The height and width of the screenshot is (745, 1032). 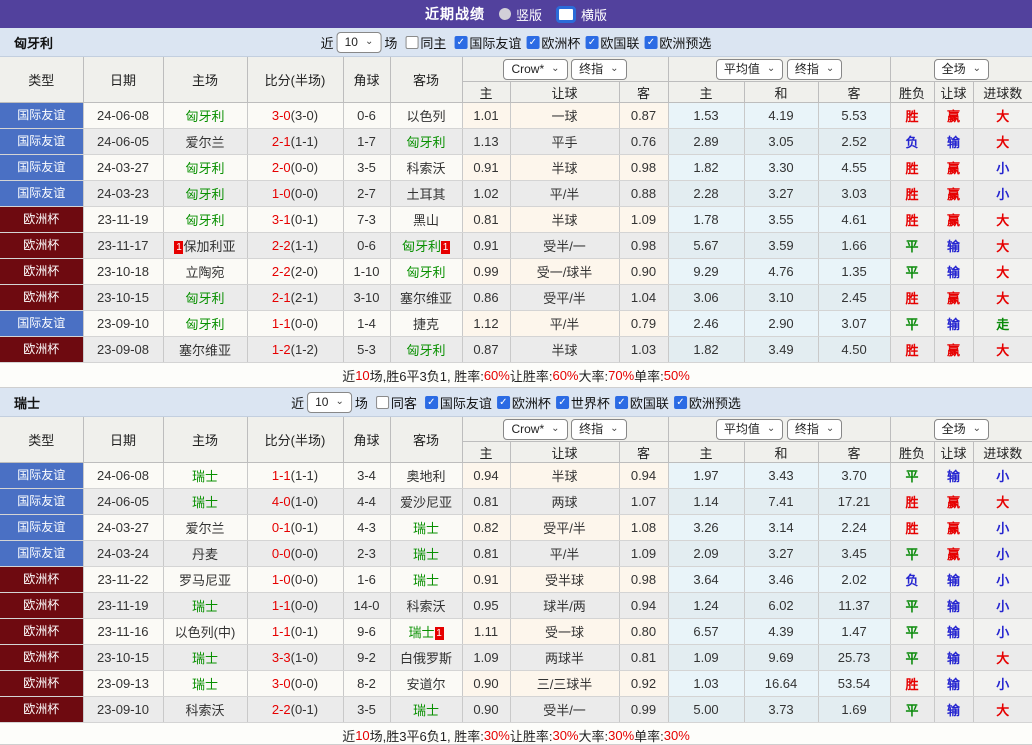 What do you see at coordinates (486, 605) in the screenshot?
I see `crow-home-odds-value: 0.95` at bounding box center [486, 605].